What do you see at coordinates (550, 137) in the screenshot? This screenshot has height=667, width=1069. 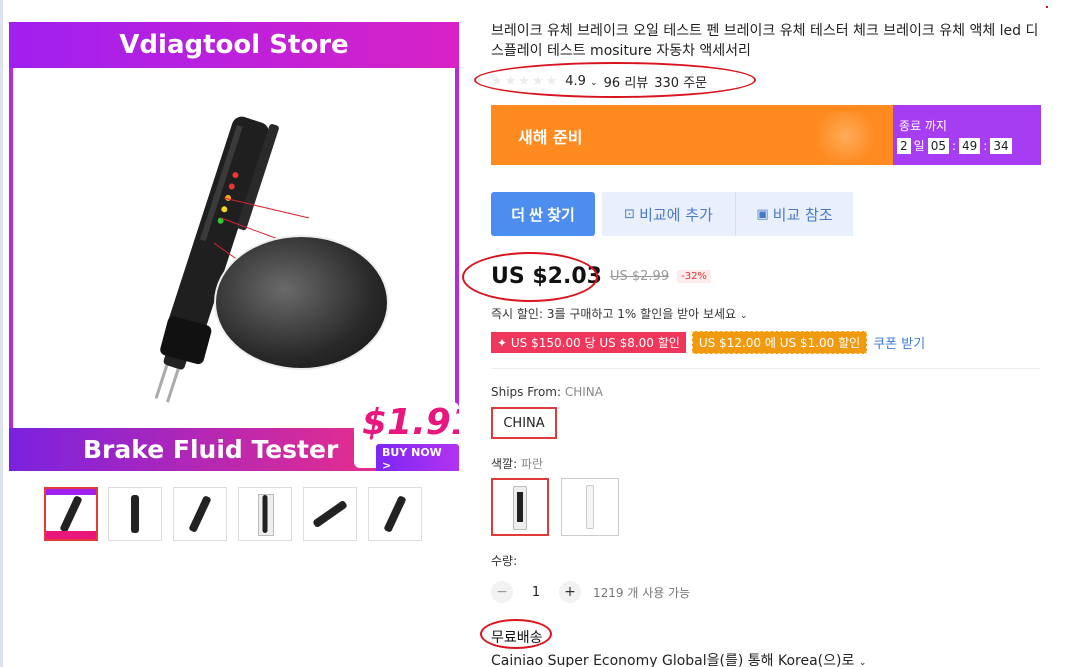 I see `promo-label: 새해 준비` at bounding box center [550, 137].